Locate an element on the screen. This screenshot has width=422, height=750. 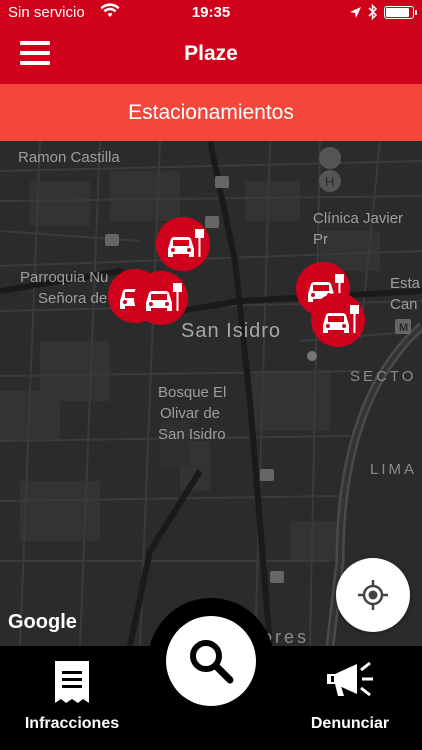
map-label-lima: LIMA is located at coordinates (394, 469).